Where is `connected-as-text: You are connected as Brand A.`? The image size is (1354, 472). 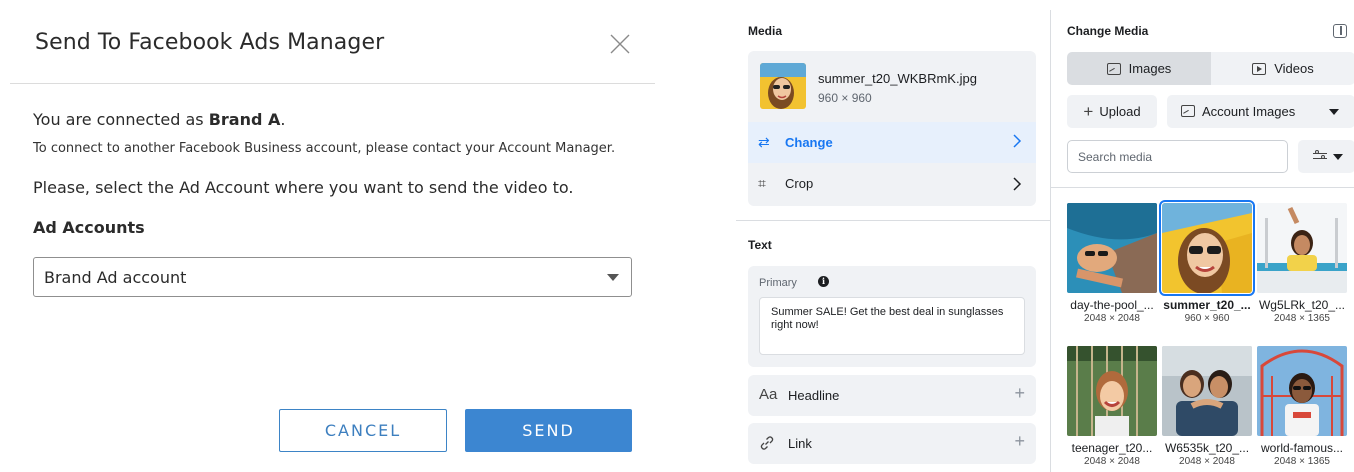 connected-as-text: You are connected as Brand A. is located at coordinates (159, 119).